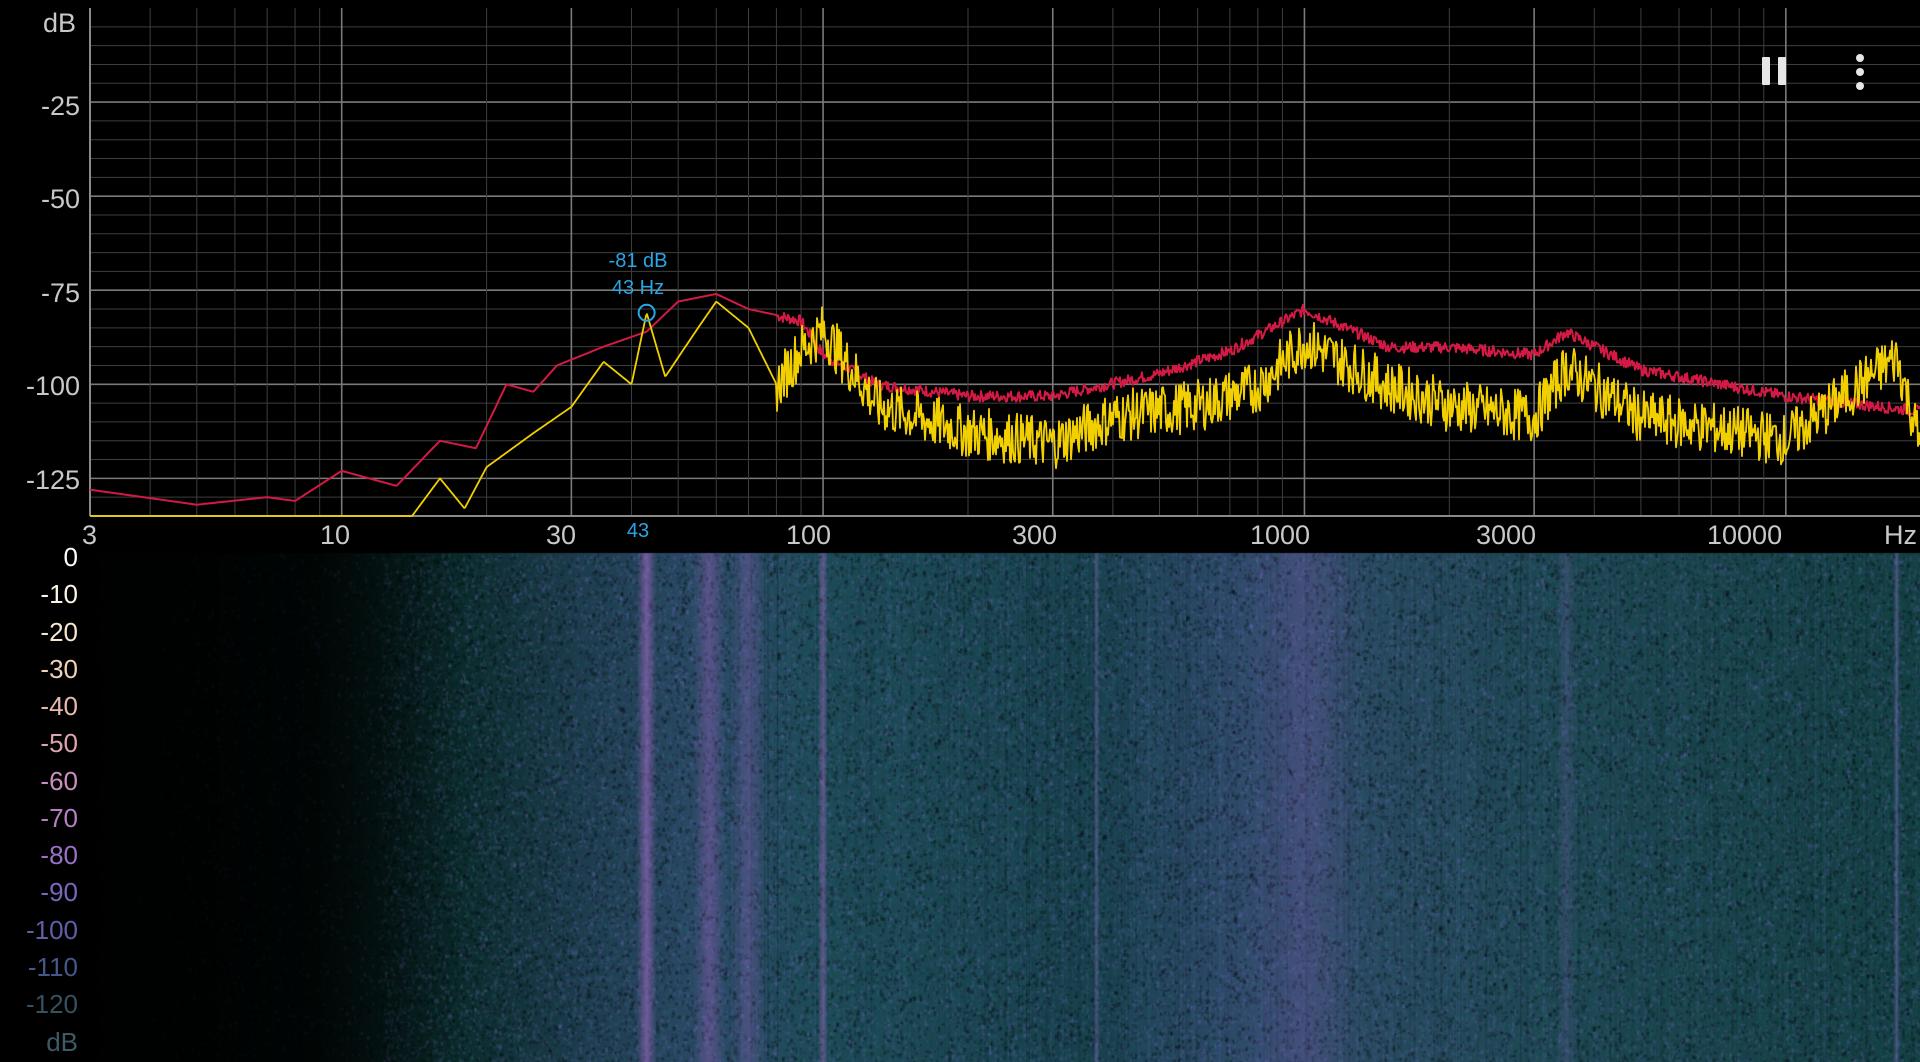 This screenshot has height=1062, width=1920. Describe the element at coordinates (1900, 535) in the screenshot. I see `x-unit-label: Hz` at that location.